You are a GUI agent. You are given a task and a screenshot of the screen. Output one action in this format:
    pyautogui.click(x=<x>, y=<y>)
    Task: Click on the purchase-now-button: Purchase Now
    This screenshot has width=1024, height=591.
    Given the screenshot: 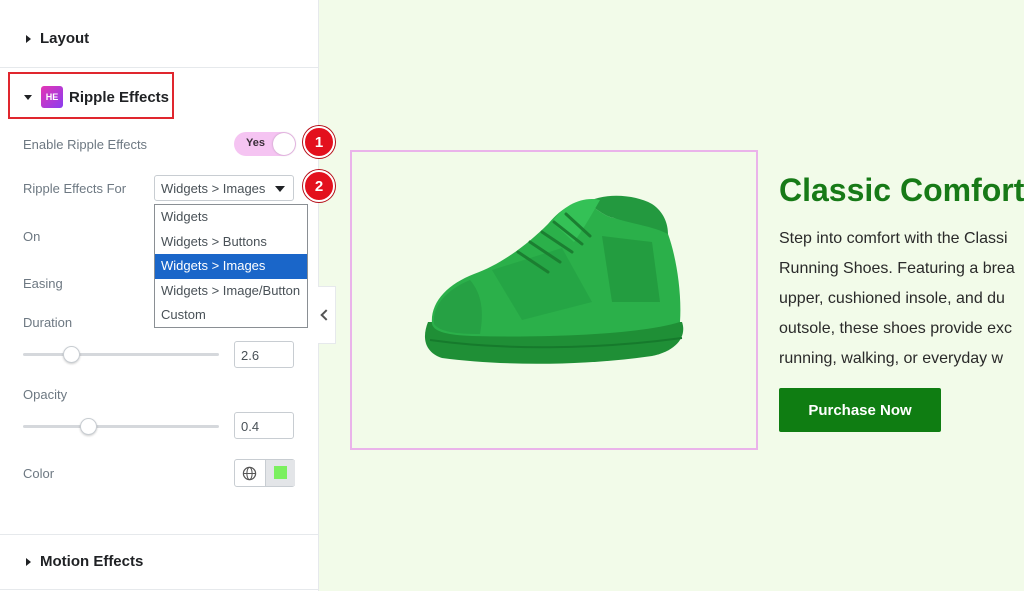 What is the action you would take?
    pyautogui.click(x=860, y=410)
    